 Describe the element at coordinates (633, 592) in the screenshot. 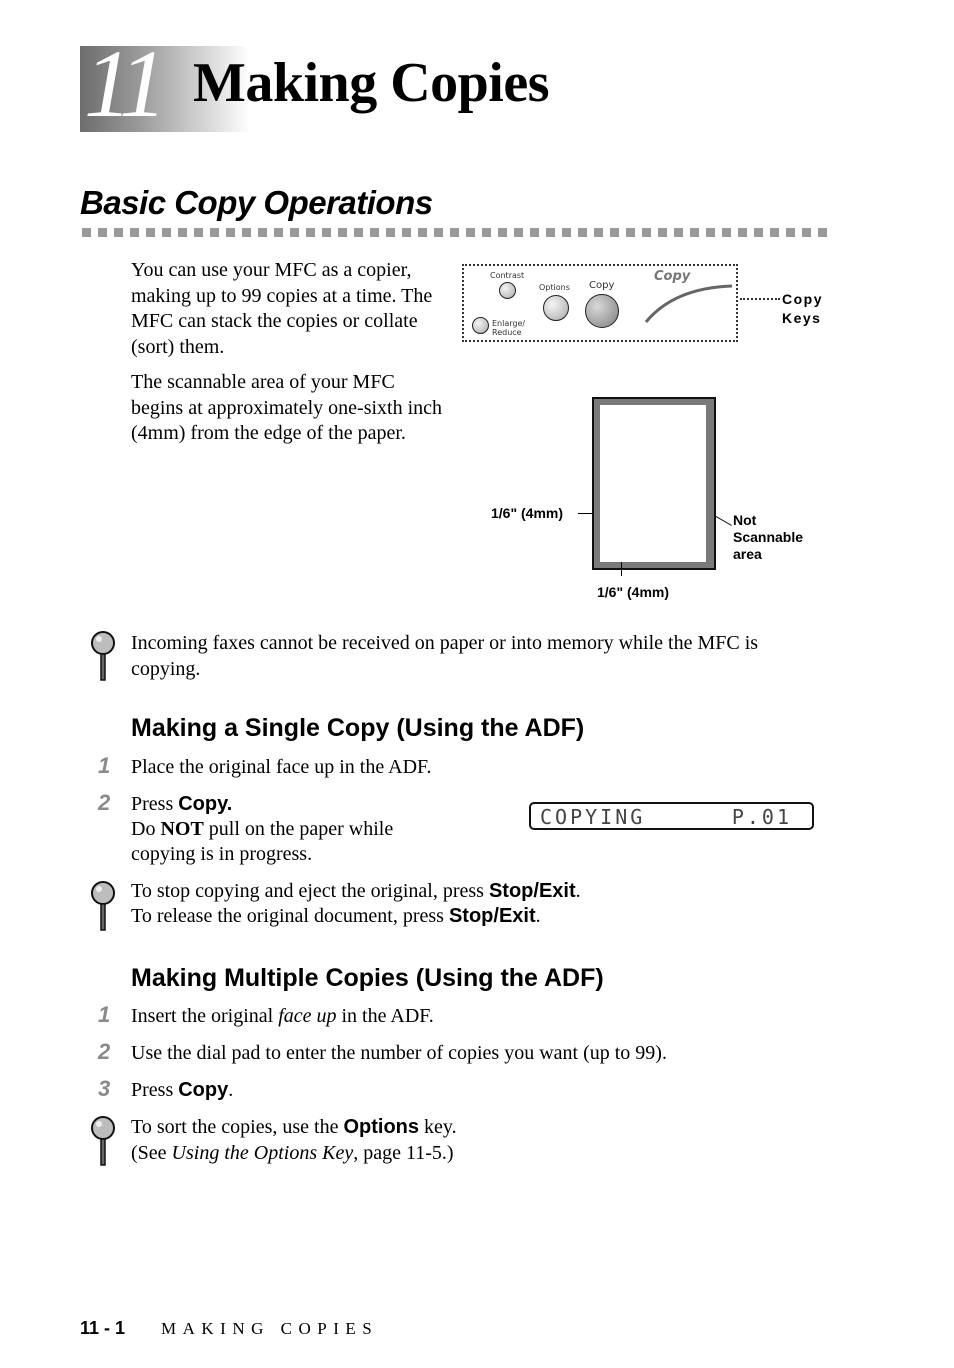

I see `bottom-margin-label: 1/6" (4mm)` at that location.